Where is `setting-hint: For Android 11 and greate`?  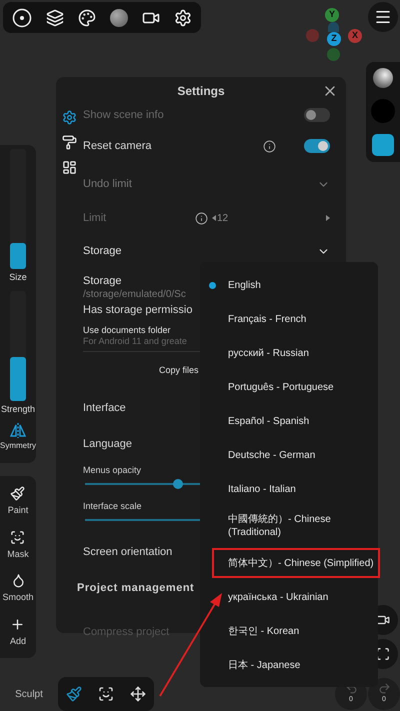
setting-hint: For Android 11 and greate is located at coordinates (135, 341).